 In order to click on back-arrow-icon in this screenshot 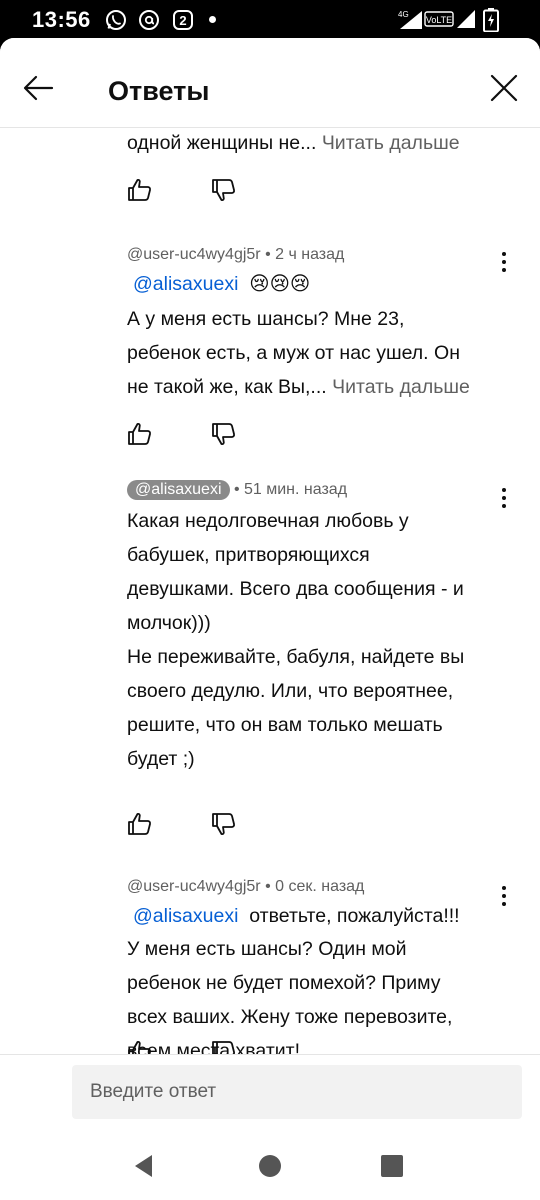, I will do `click(38, 88)`.